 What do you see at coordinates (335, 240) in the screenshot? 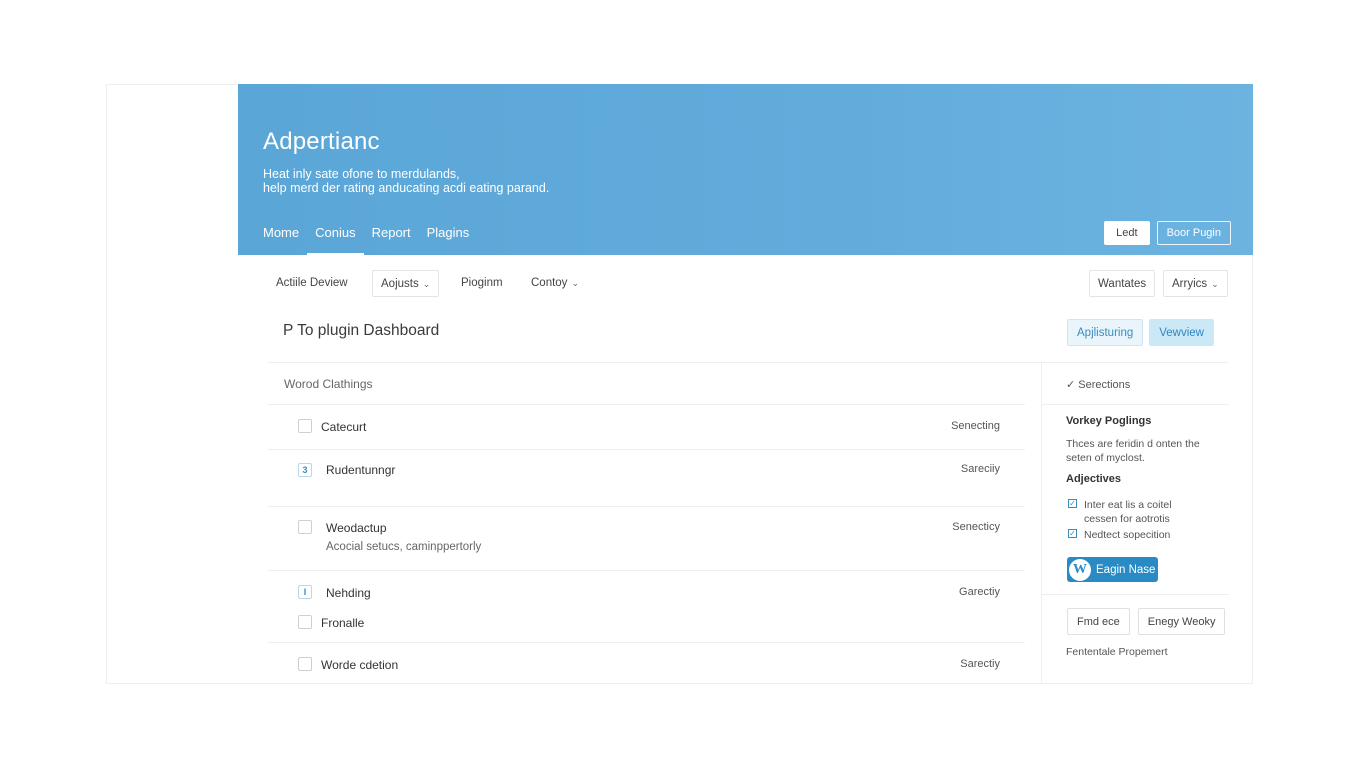
I see `nav-item-conius: Conius` at bounding box center [335, 240].